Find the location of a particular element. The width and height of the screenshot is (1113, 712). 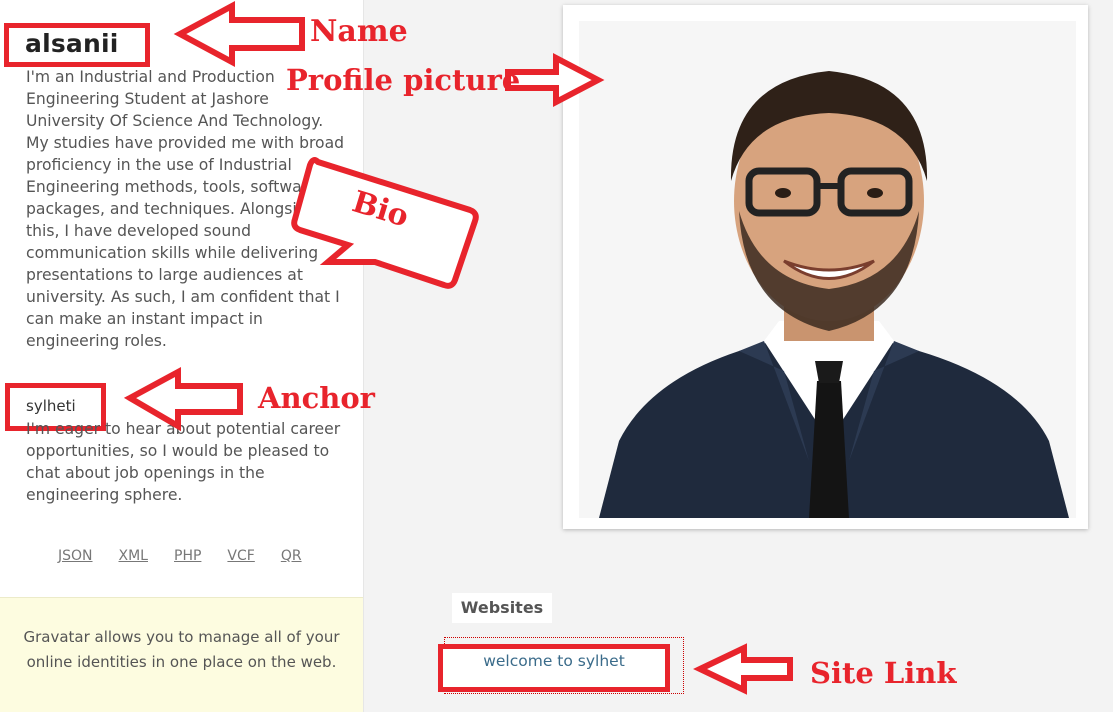

annotation-site-link: Site Link is located at coordinates (883, 673).